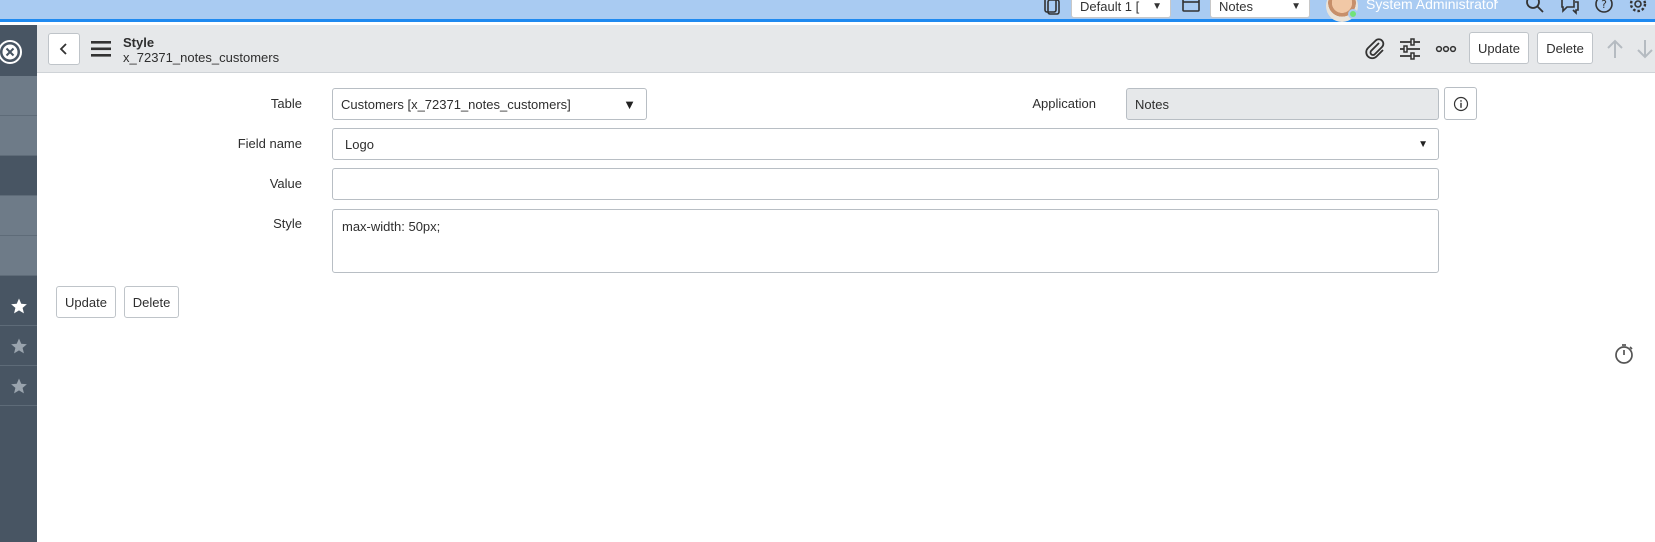 This screenshot has height=542, width=1655. I want to click on user-menu-chevron-icon: ▼, so click(1495, 3).